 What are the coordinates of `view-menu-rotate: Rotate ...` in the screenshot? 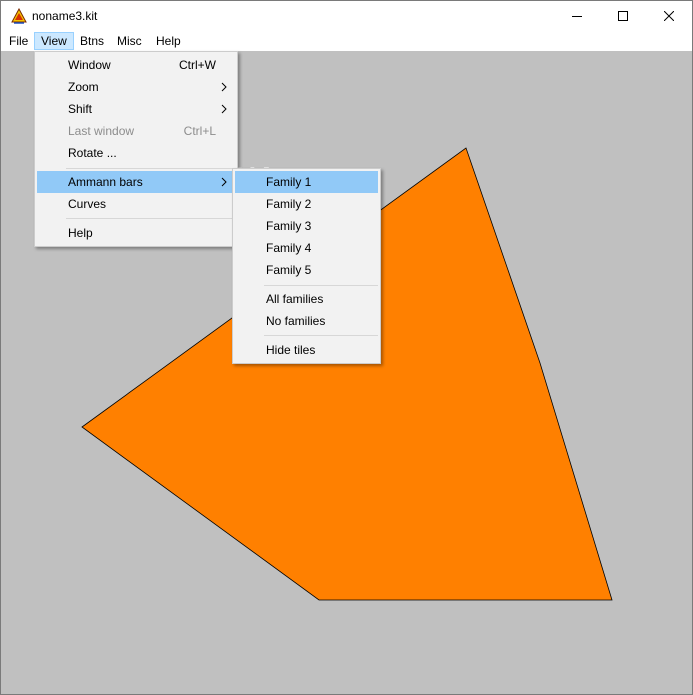 It's located at (136, 153).